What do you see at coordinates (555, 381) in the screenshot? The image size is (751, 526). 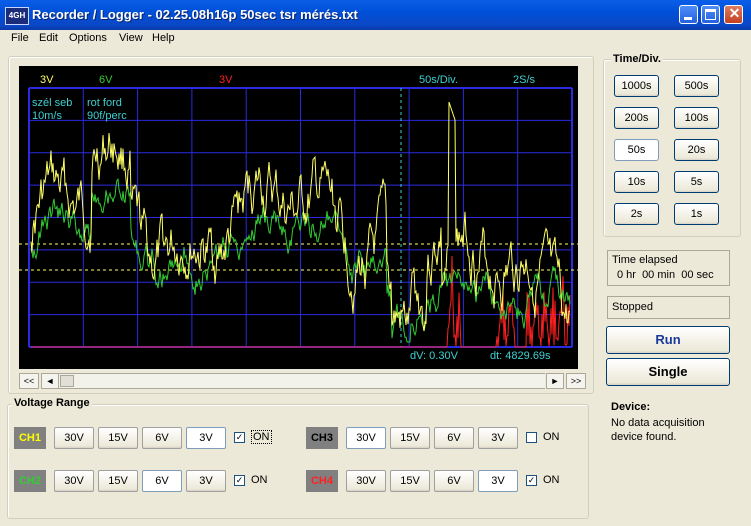 I see `scroll-right-button: ►` at bounding box center [555, 381].